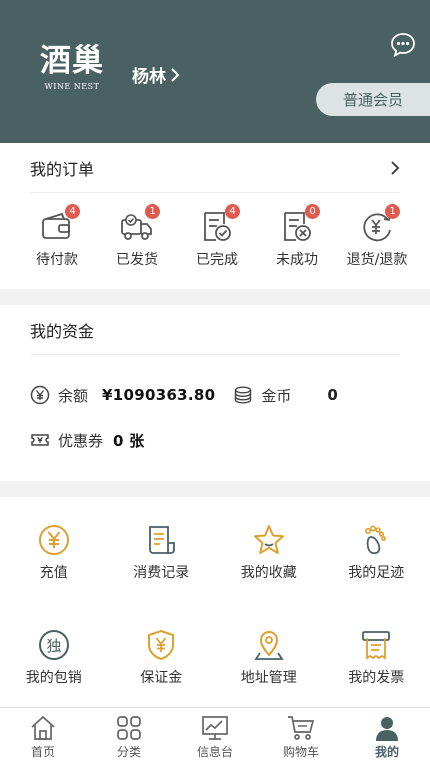  I want to click on order-label: 未成功, so click(297, 260).